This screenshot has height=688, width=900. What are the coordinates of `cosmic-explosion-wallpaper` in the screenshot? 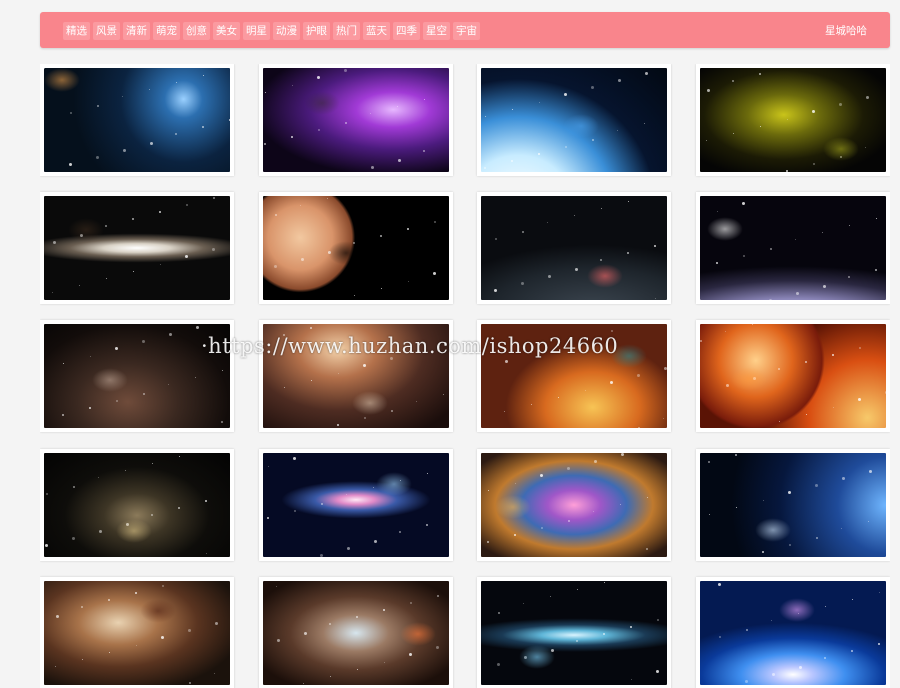 It's located at (356, 633).